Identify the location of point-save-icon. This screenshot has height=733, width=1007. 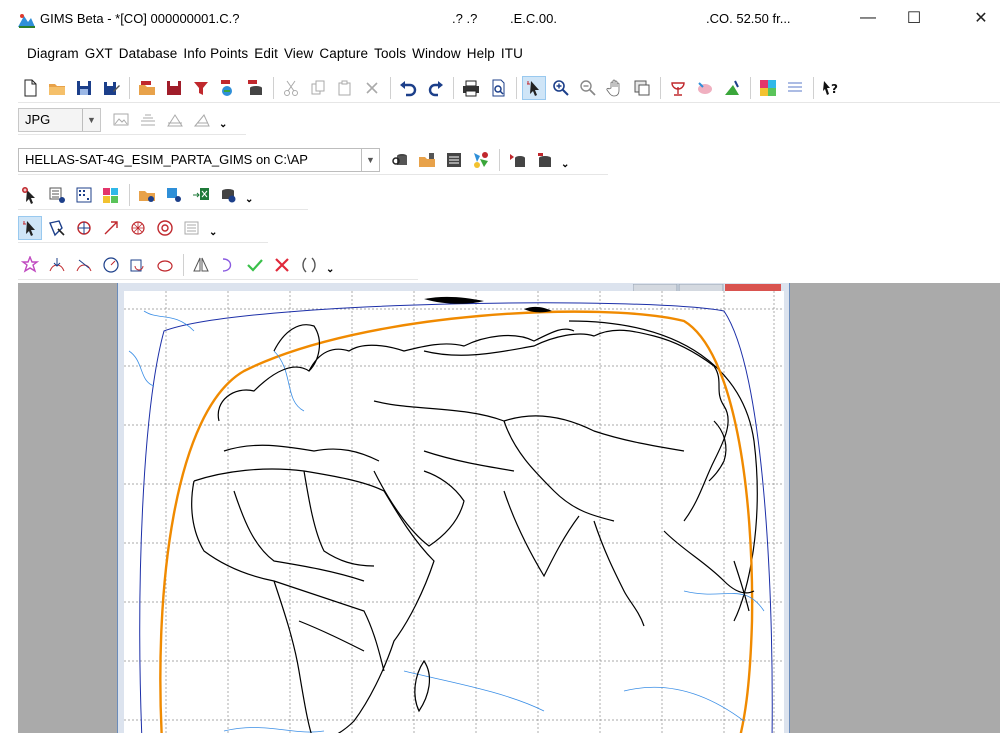
(174, 195).